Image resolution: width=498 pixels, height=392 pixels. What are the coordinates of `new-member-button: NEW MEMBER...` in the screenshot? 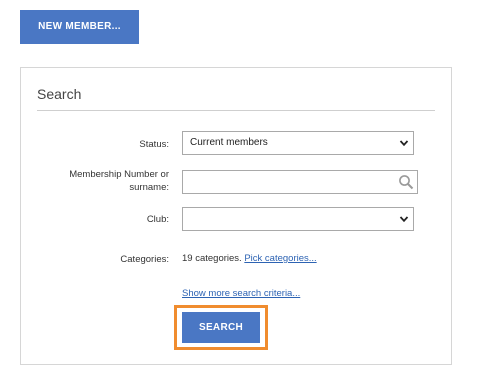 It's located at (79, 27).